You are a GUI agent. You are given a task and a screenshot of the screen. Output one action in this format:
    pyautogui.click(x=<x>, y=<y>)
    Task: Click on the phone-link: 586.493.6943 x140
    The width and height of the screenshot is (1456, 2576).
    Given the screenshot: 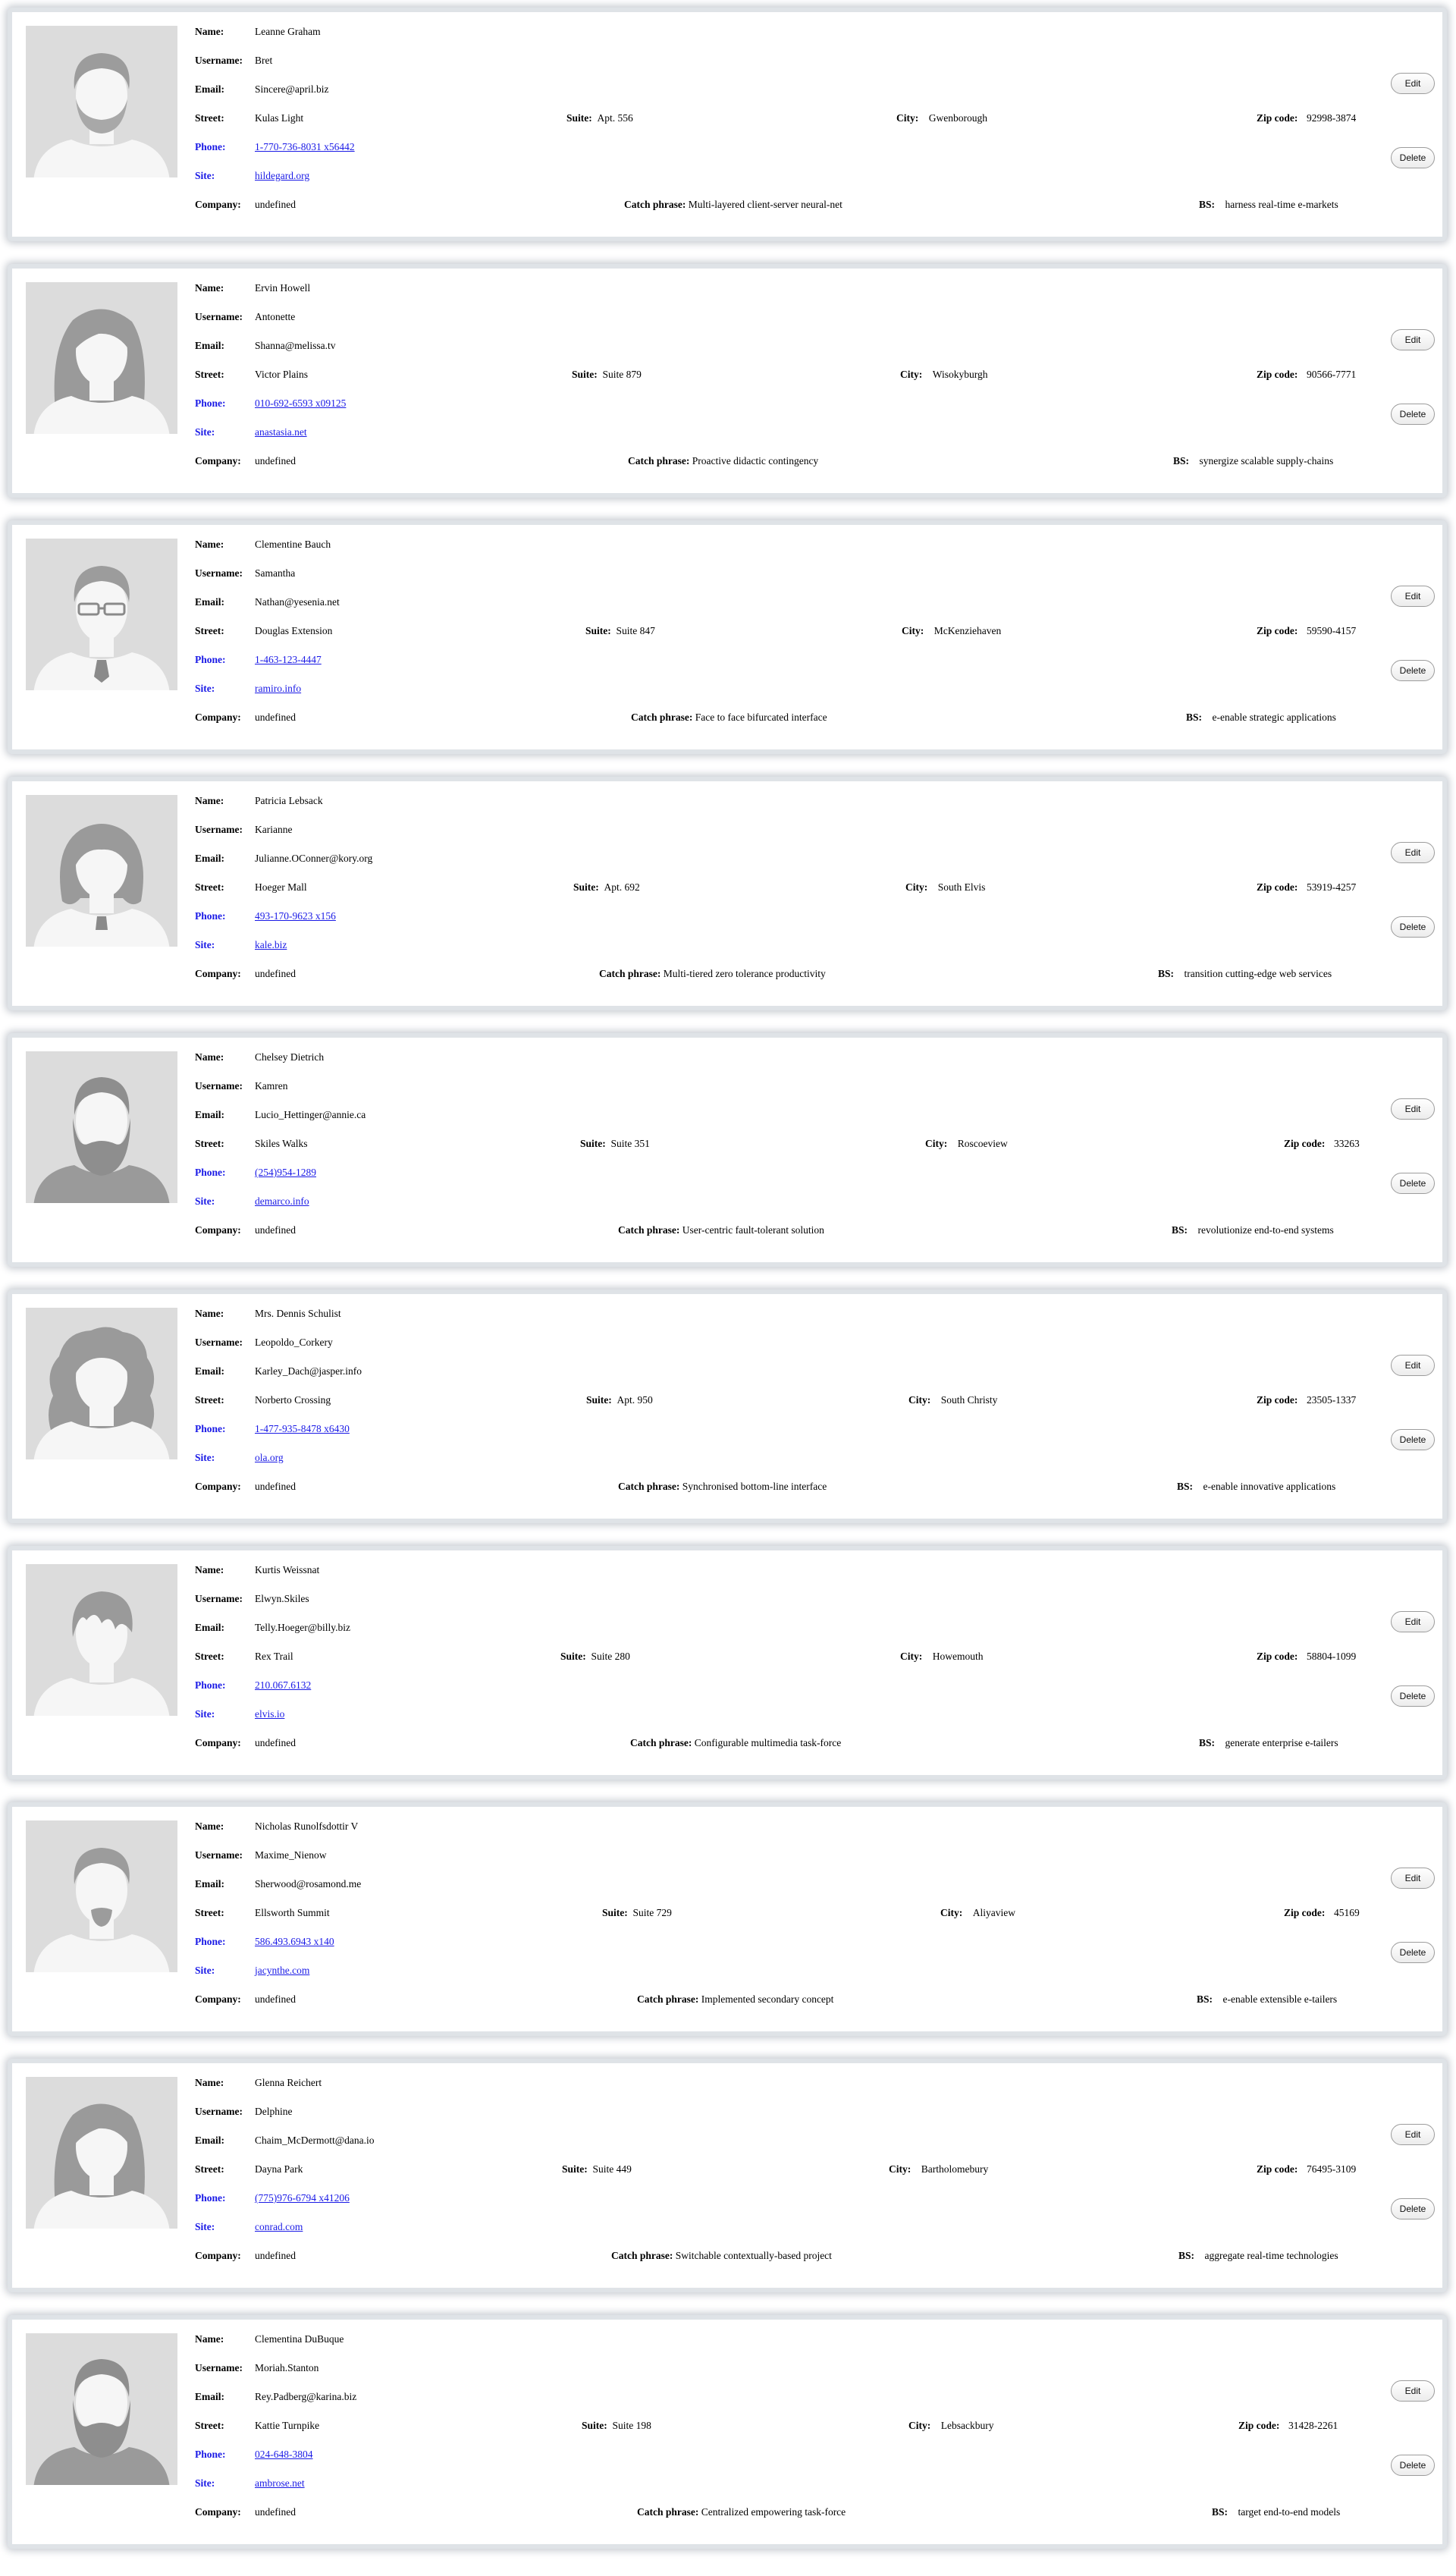 What is the action you would take?
    pyautogui.click(x=294, y=1942)
    